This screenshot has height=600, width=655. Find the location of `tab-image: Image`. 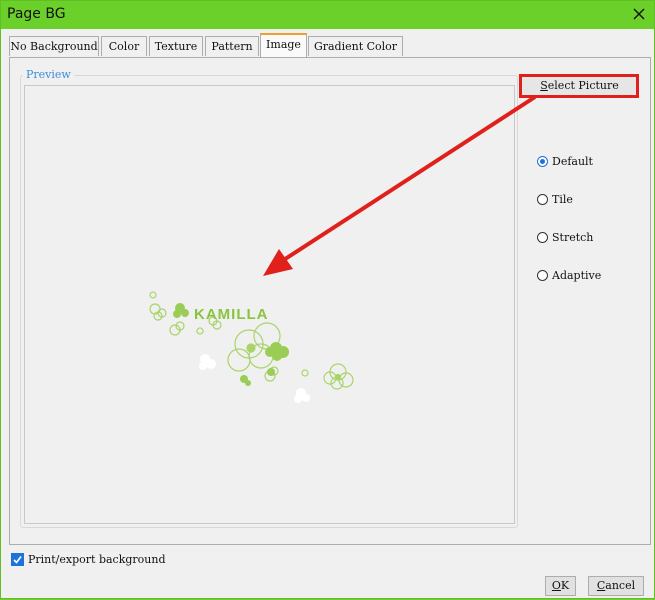

tab-image: Image is located at coordinates (283, 45).